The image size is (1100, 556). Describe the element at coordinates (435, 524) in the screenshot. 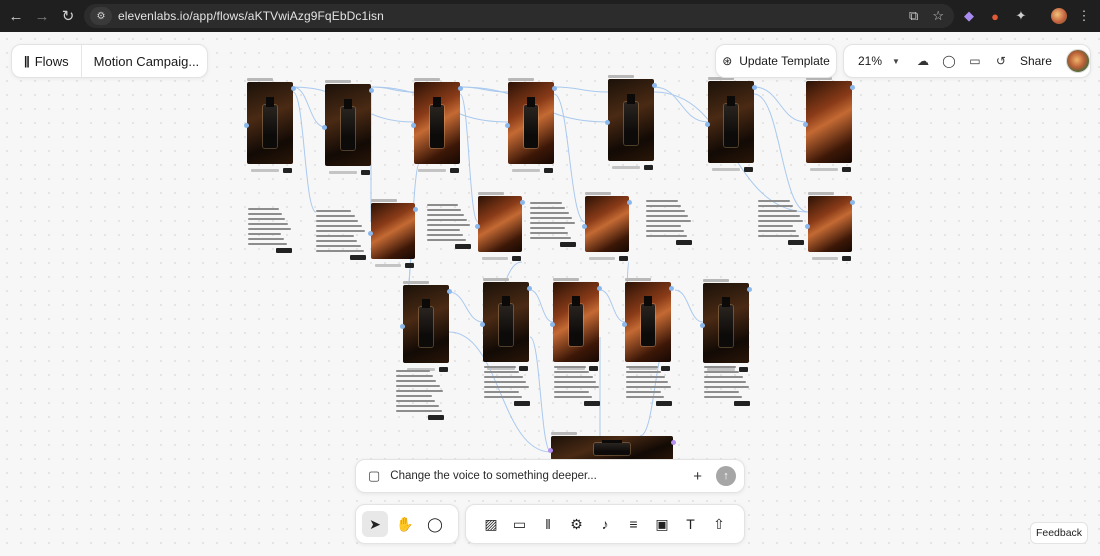

I see `comment-icon: ◯` at that location.